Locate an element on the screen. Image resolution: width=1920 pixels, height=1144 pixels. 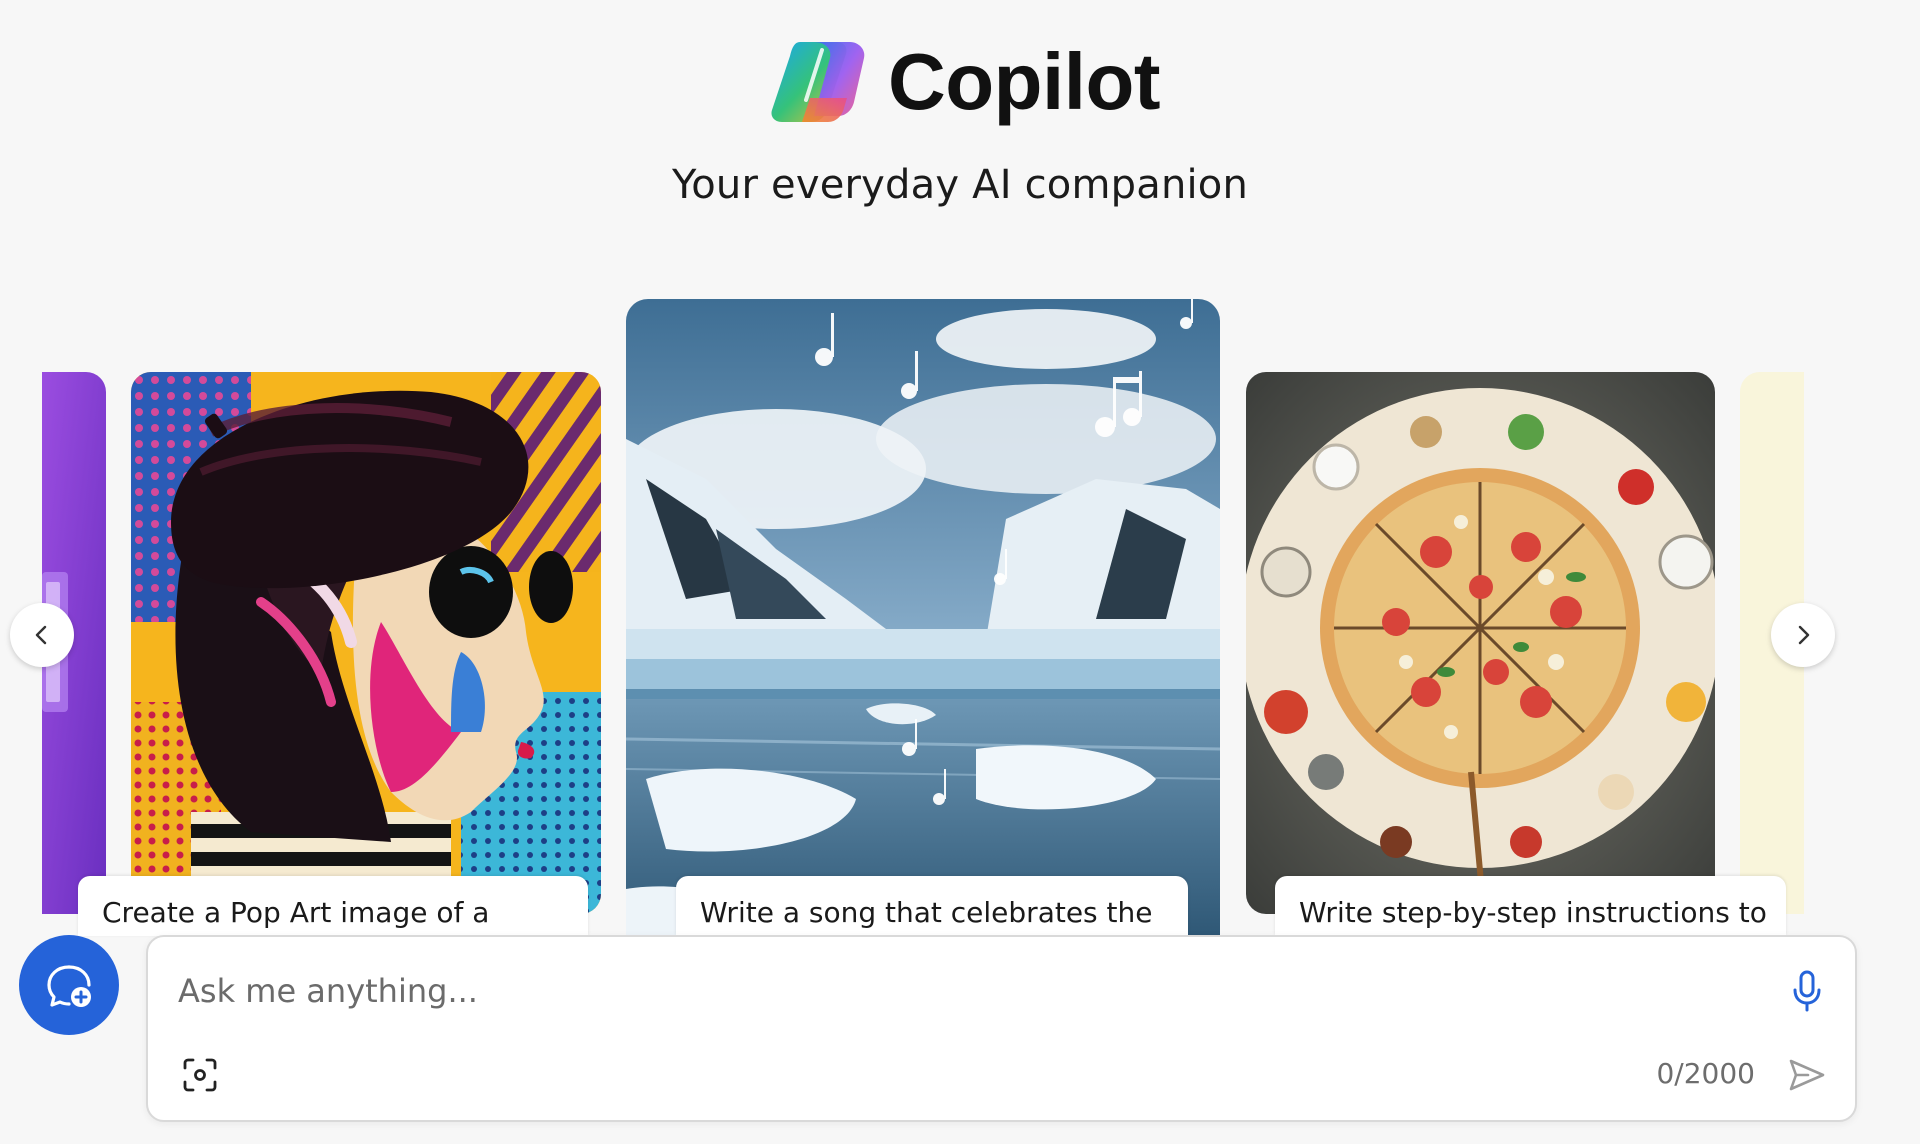
carousel-card-pizza is located at coordinates (1480, 643).